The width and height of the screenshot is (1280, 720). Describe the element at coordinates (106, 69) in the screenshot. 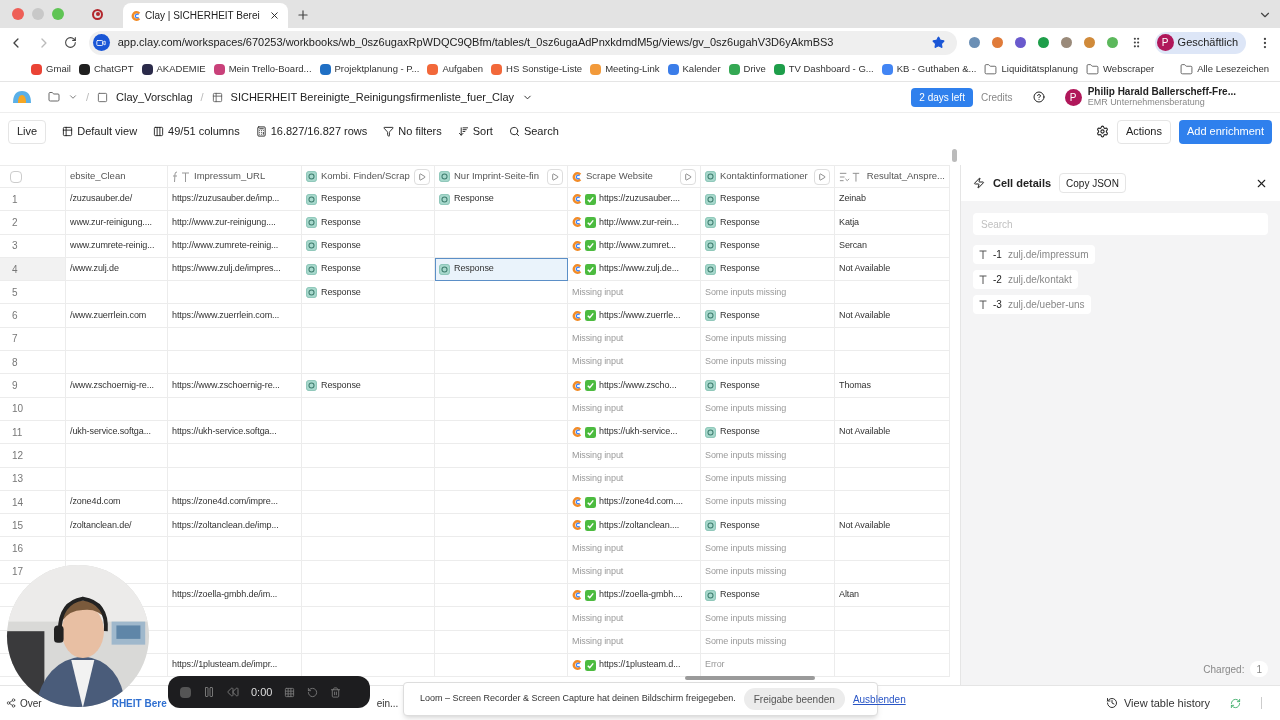

I see `bookmark: ChatGPT` at that location.